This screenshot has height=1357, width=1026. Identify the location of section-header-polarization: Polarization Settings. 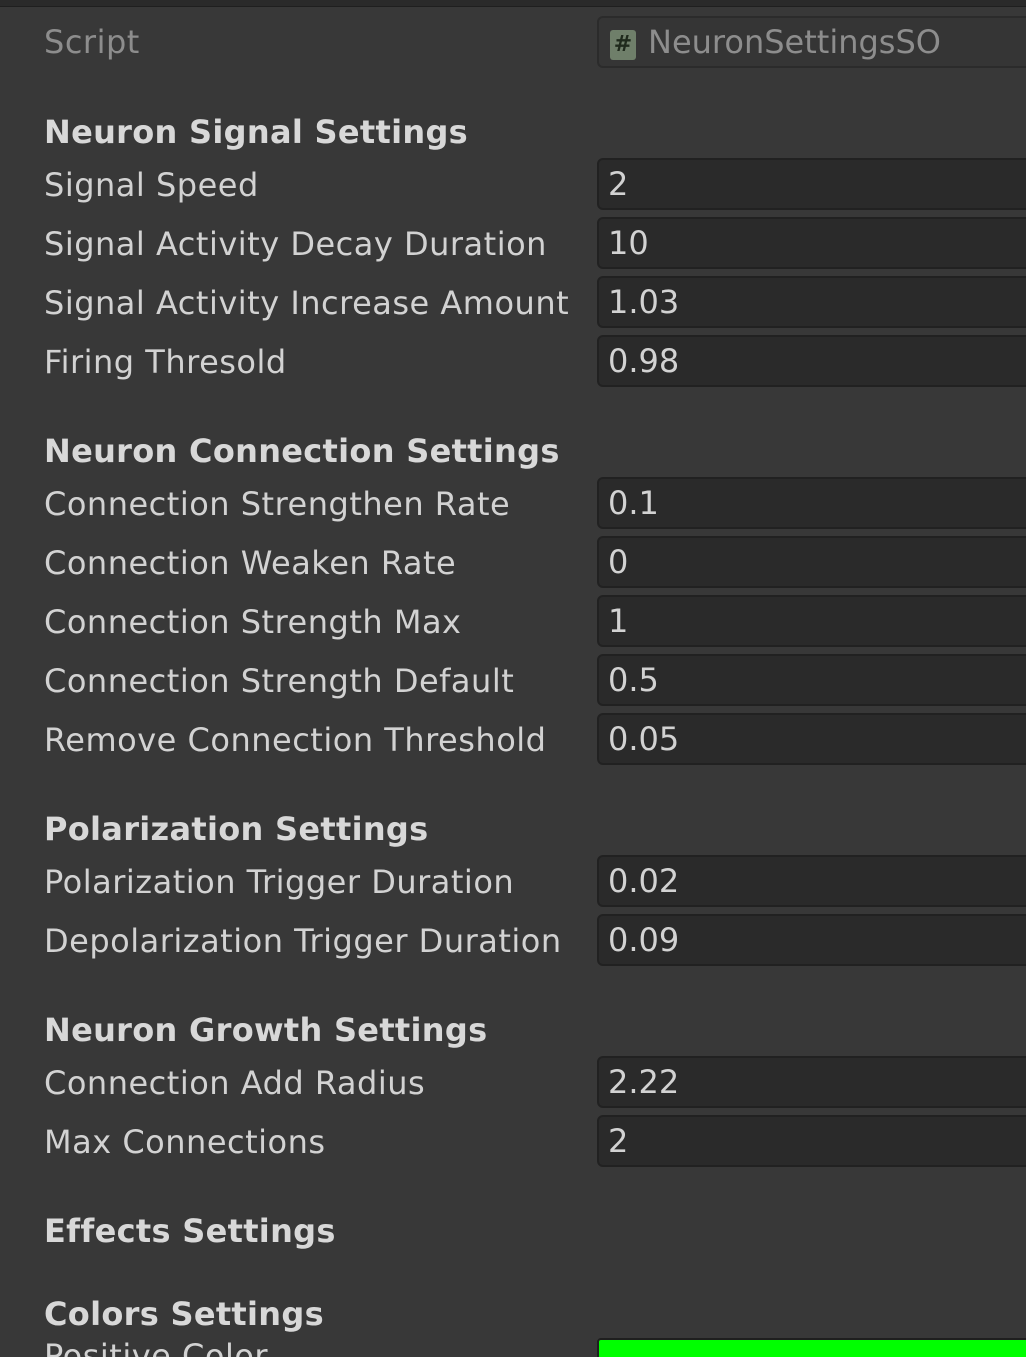
(236, 829).